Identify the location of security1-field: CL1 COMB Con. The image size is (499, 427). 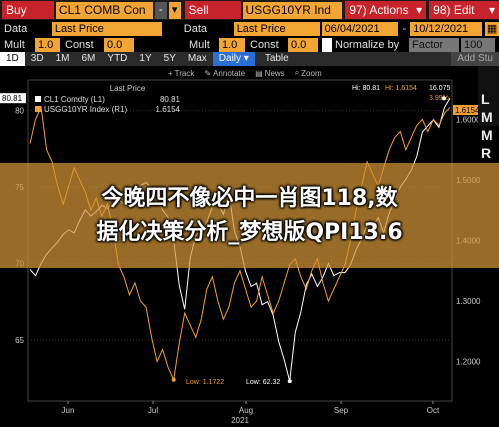
(104, 10).